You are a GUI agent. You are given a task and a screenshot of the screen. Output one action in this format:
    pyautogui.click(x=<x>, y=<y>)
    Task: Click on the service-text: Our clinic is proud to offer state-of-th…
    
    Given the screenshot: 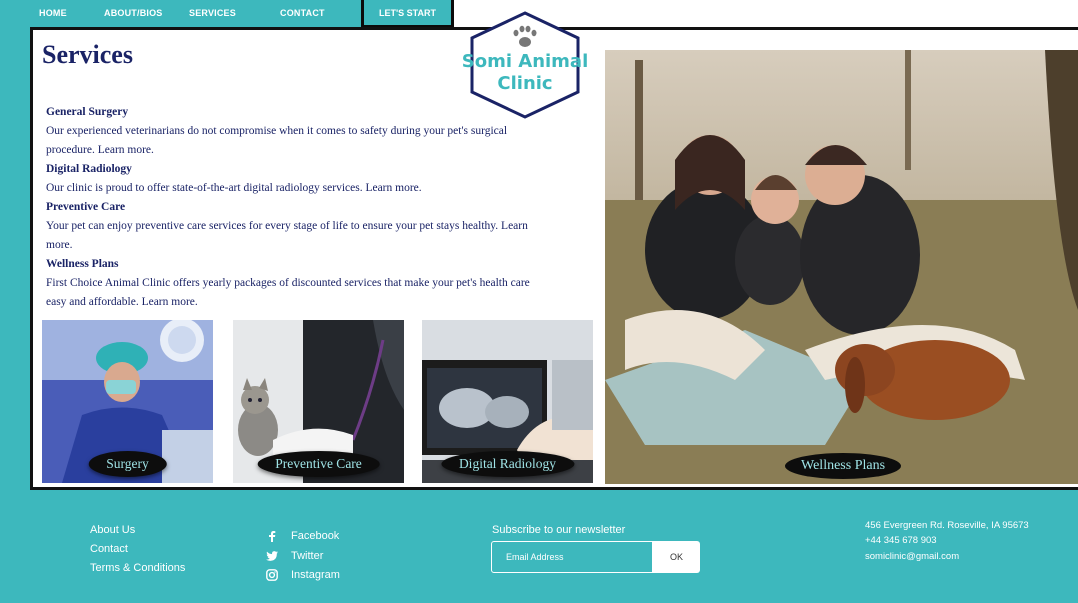 What is the action you would take?
    pyautogui.click(x=234, y=188)
    